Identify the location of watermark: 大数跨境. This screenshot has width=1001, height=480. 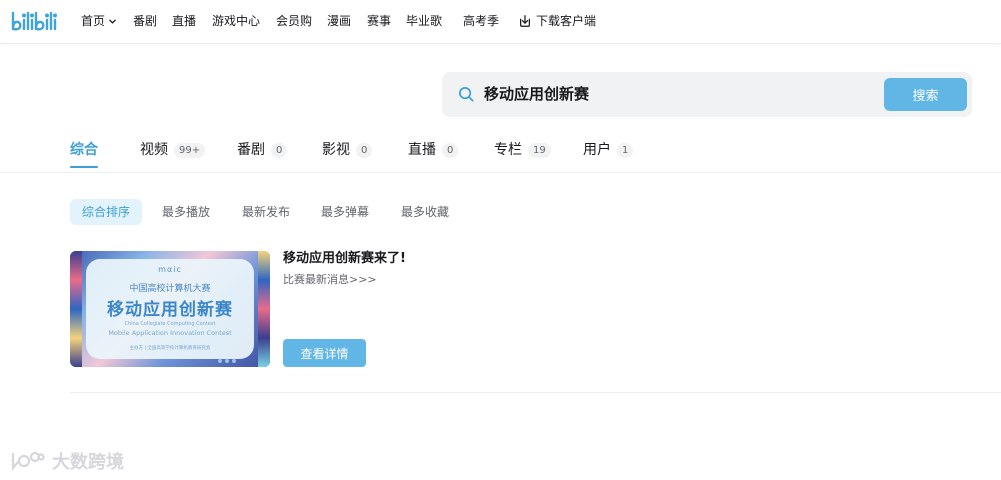
(67, 461).